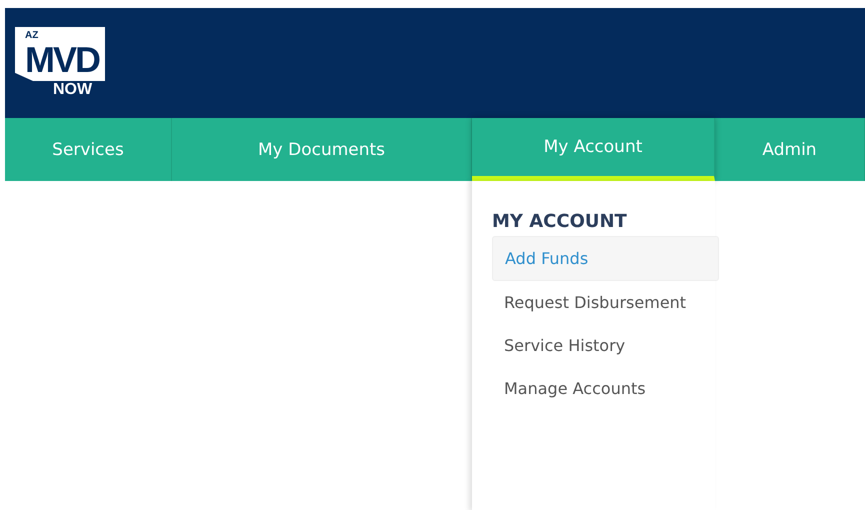 This screenshot has height=510, width=865. I want to click on menu-item: Add Funds, so click(605, 258).